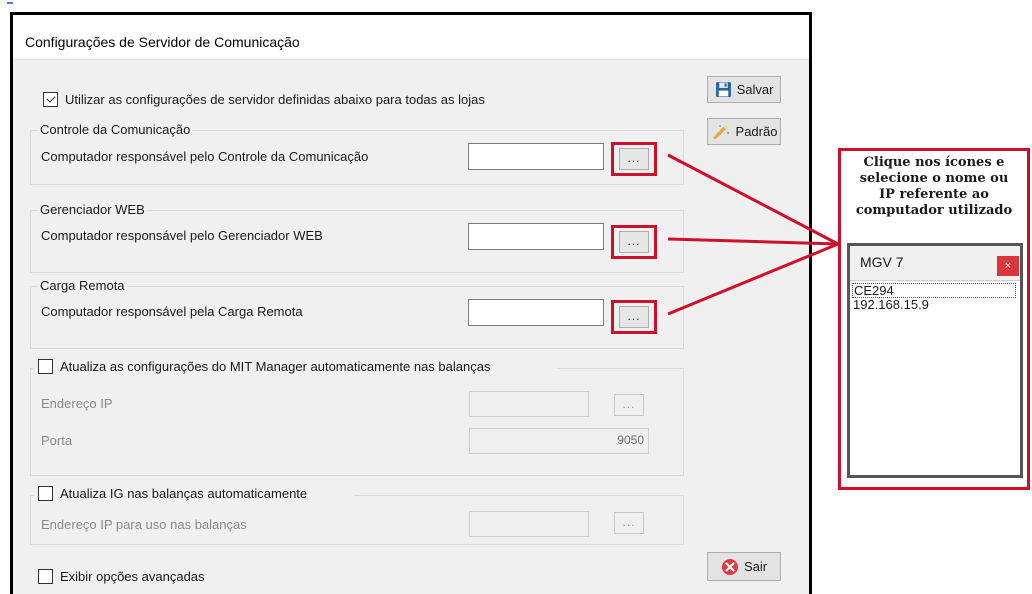 The image size is (1032, 594). I want to click on save-button: Salvar, so click(744, 89).